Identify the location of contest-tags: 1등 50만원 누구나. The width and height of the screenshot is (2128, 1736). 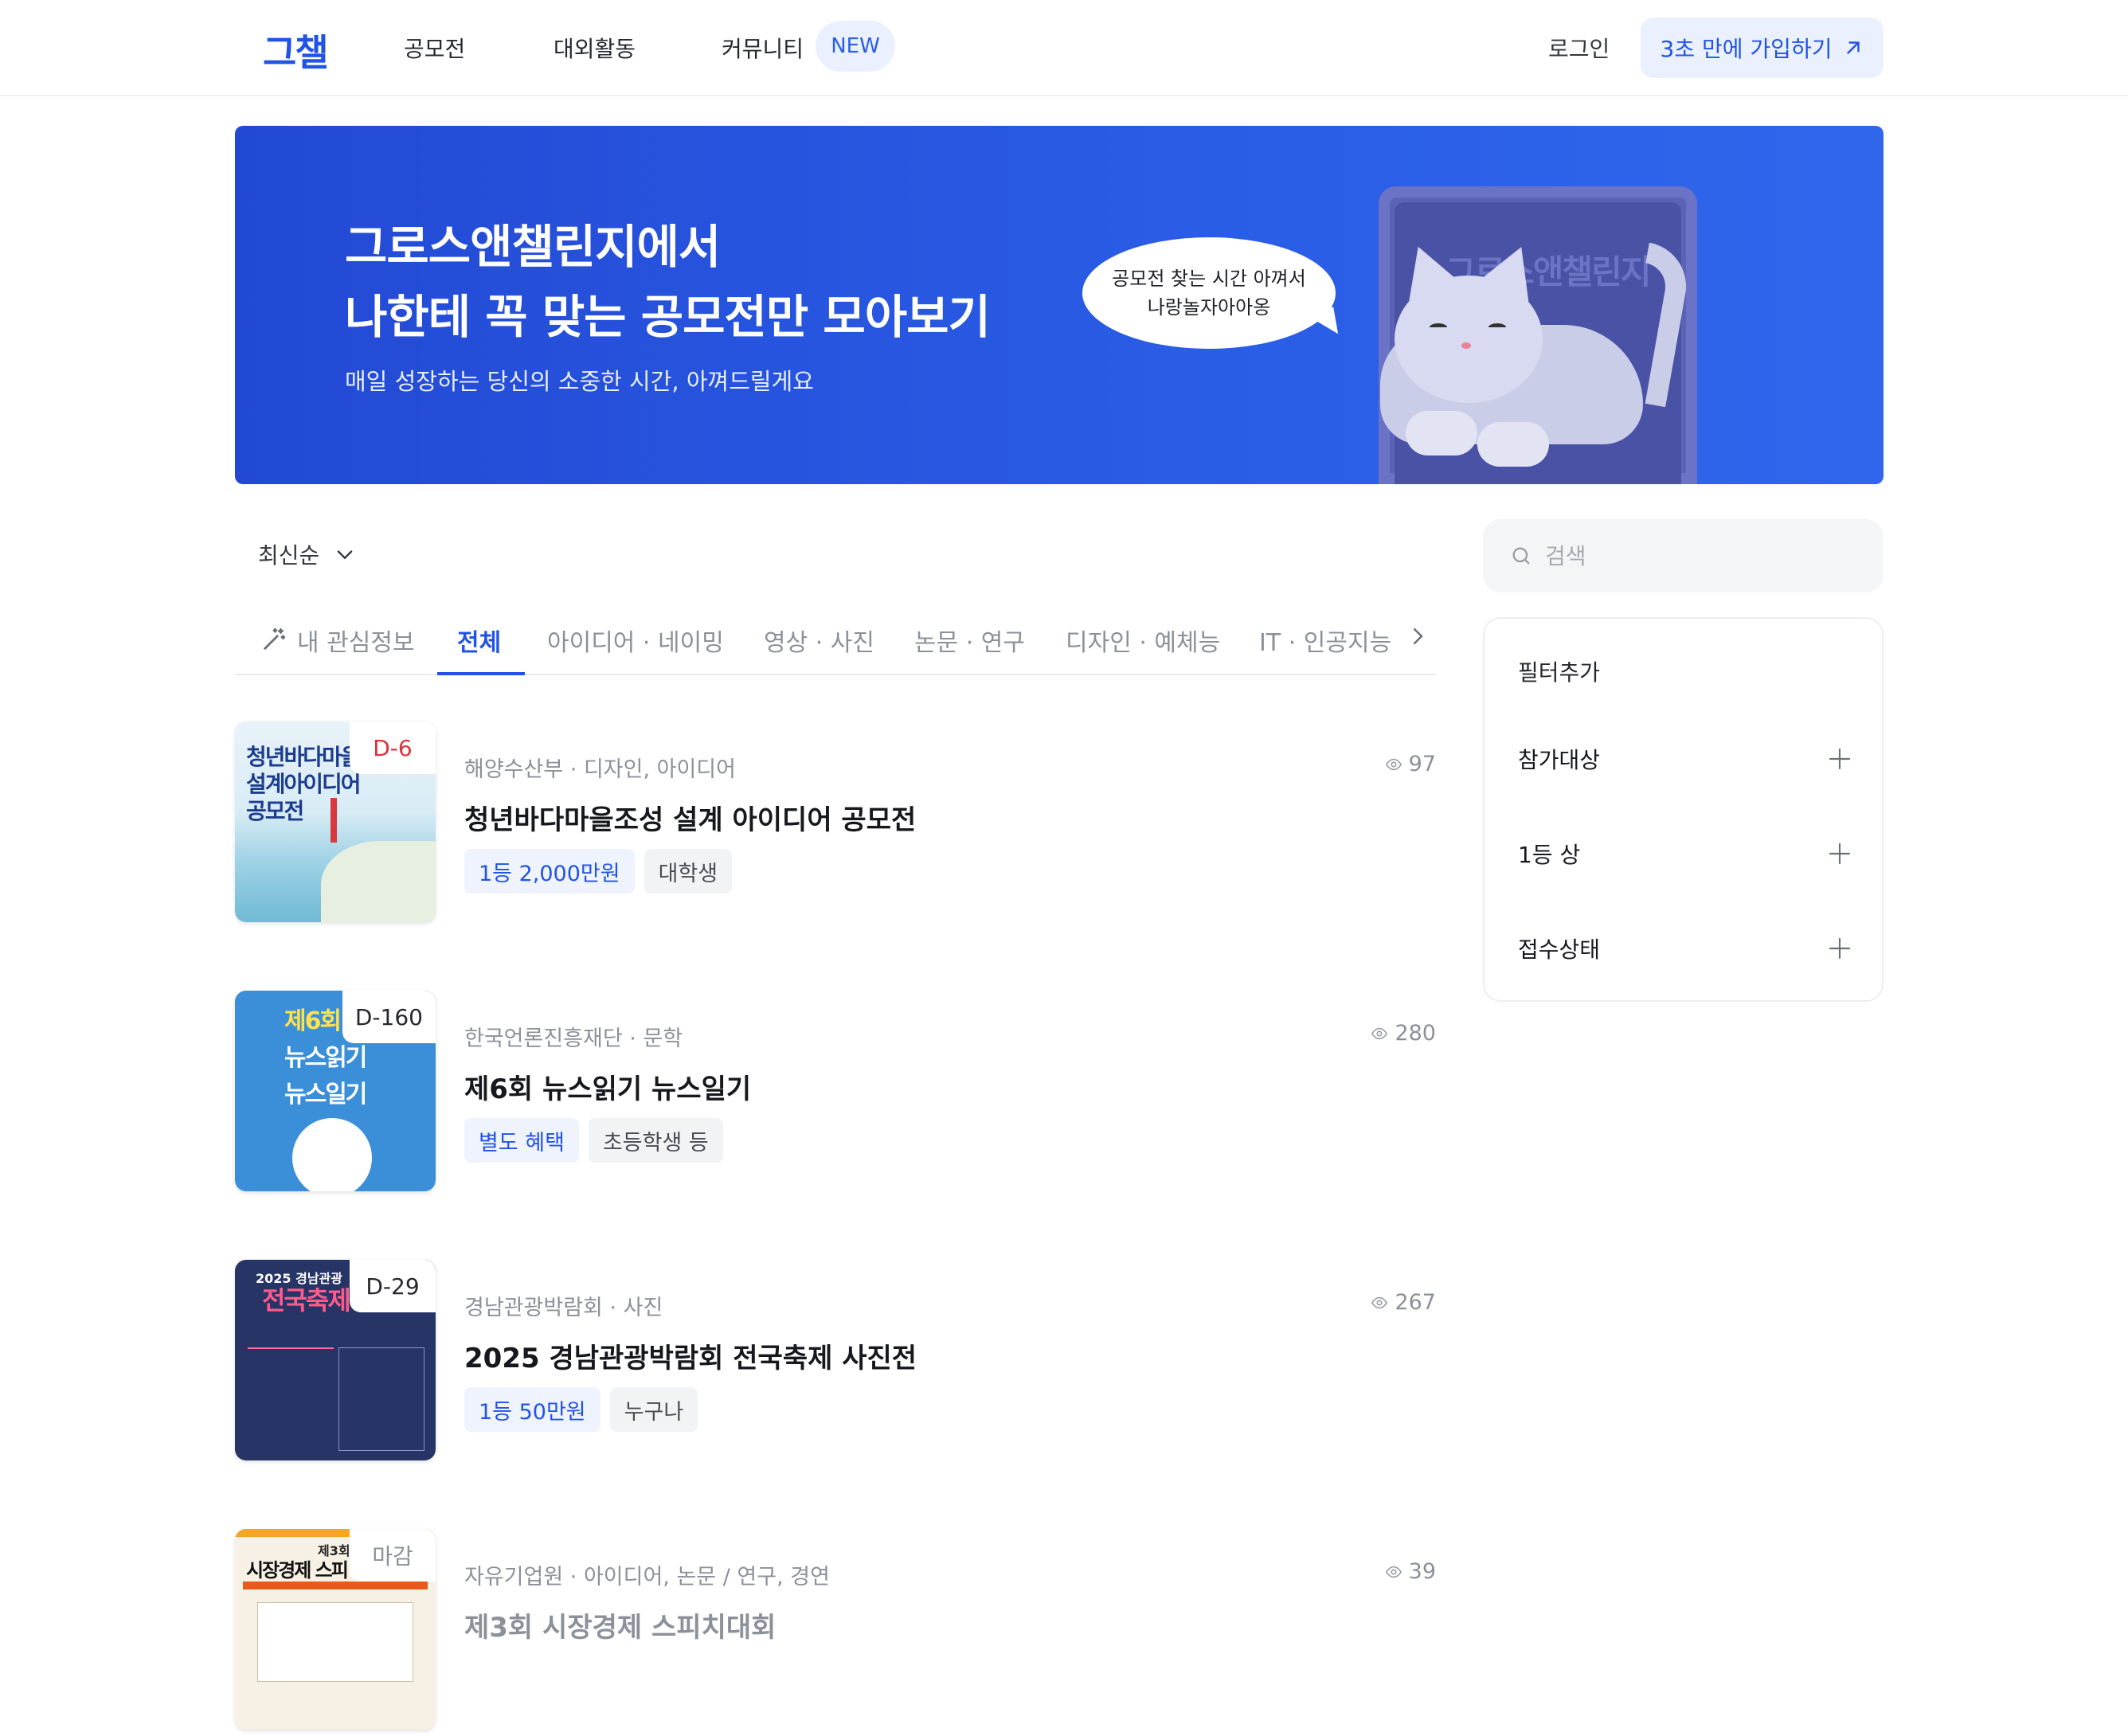
(581, 1410).